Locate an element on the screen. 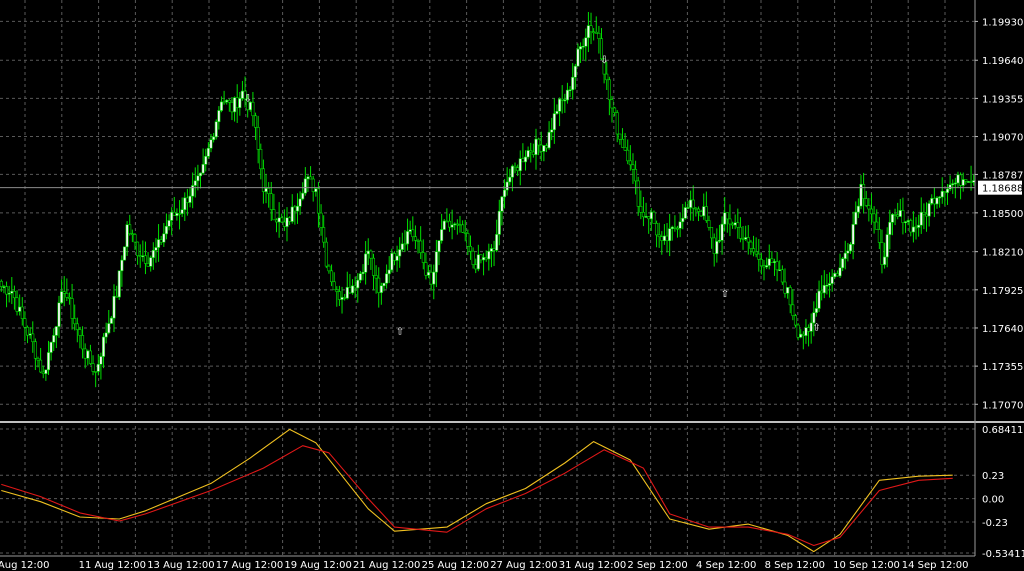 Image resolution: width=1024 pixels, height=571 pixels. oscillator-axis-label: 0.23 is located at coordinates (993, 476).